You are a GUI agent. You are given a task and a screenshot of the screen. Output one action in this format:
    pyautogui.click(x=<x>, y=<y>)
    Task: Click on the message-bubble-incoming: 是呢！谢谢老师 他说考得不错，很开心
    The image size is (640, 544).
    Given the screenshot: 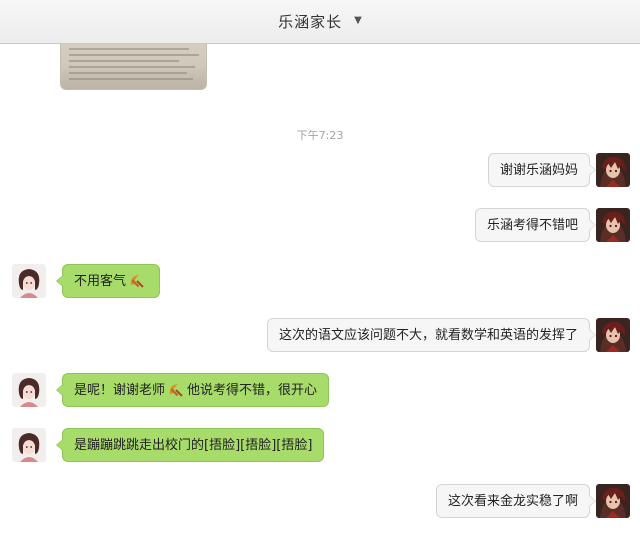 What is the action you would take?
    pyautogui.click(x=192, y=390)
    